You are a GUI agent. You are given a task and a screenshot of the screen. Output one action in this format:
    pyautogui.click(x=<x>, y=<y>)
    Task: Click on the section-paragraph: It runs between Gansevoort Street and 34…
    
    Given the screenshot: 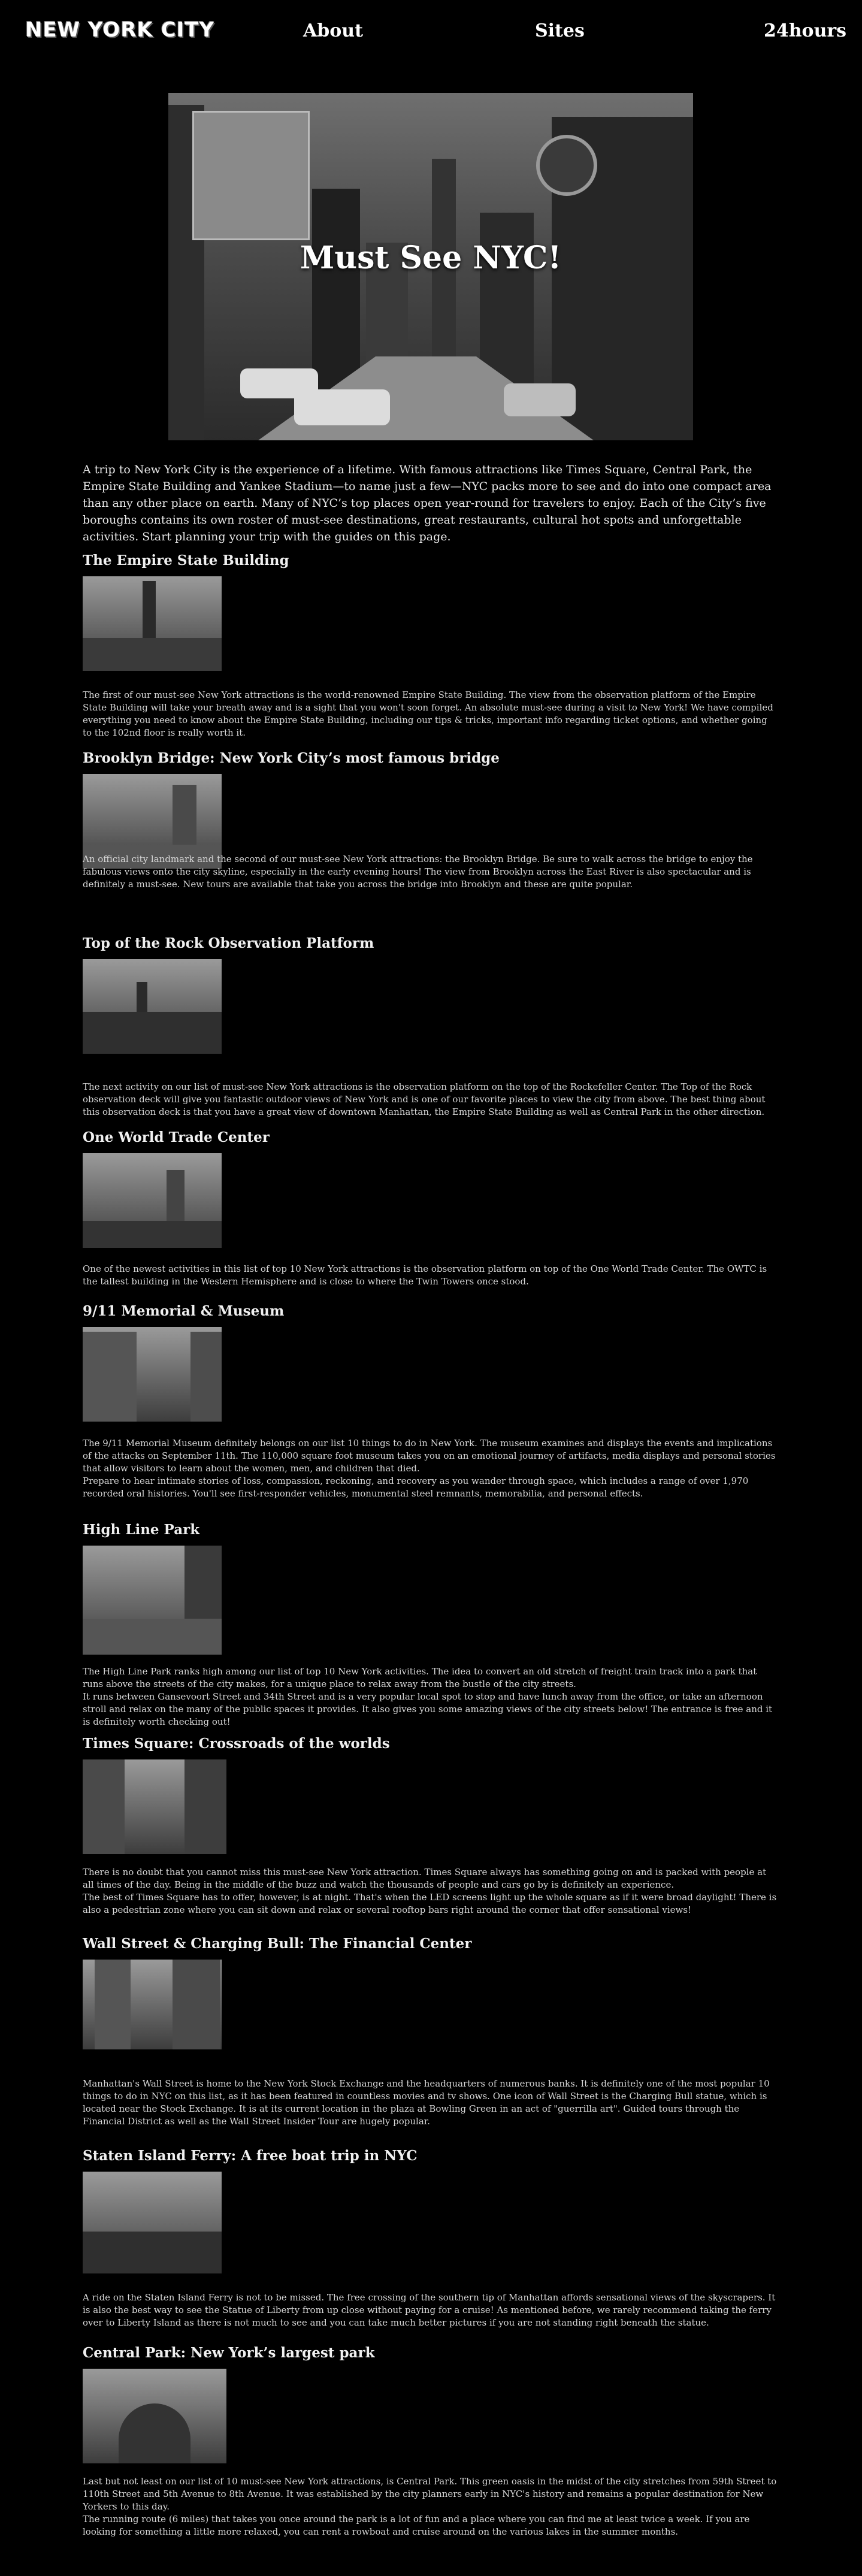 What is the action you would take?
    pyautogui.click(x=428, y=1709)
    